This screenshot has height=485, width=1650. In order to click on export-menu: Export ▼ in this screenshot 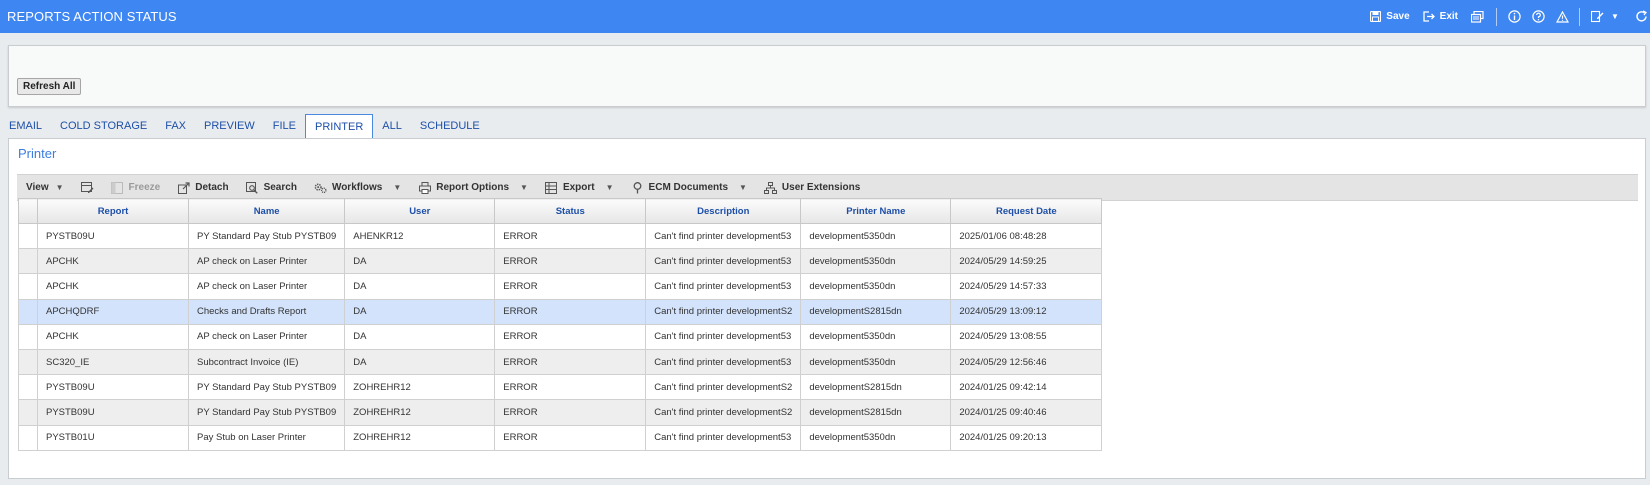, I will do `click(579, 187)`.